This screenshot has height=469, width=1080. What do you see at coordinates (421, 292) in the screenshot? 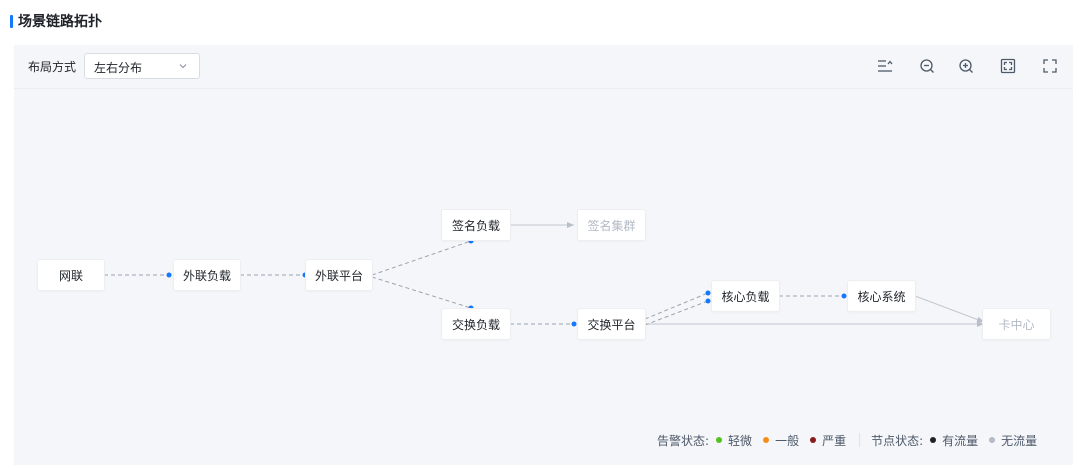
I see `edge-wailian-pingtai-to-jiaohuan-fuzai` at bounding box center [421, 292].